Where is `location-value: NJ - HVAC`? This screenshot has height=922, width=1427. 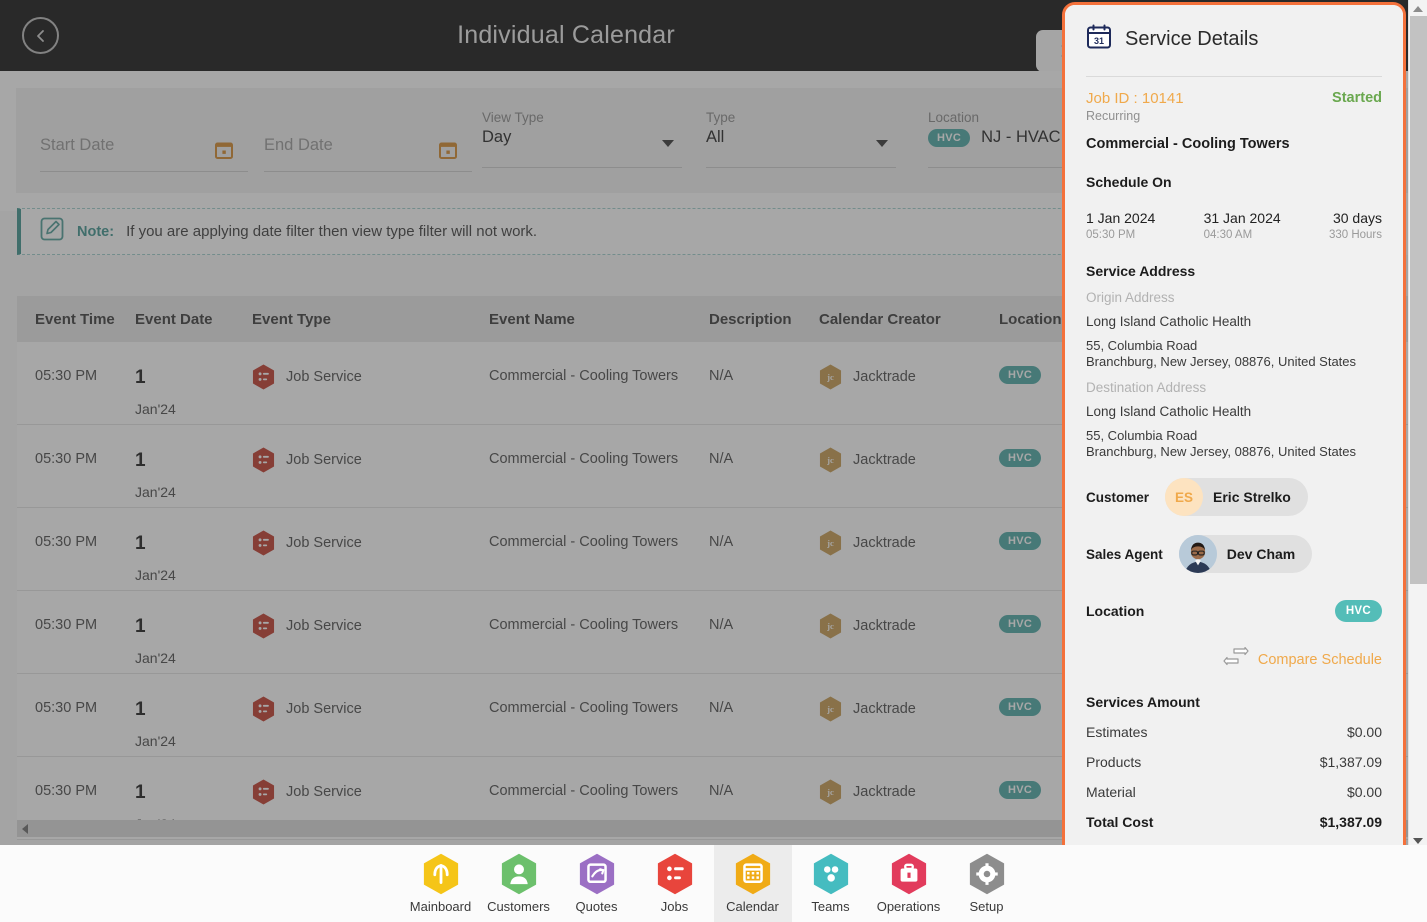
location-value: NJ - HVAC is located at coordinates (1021, 137).